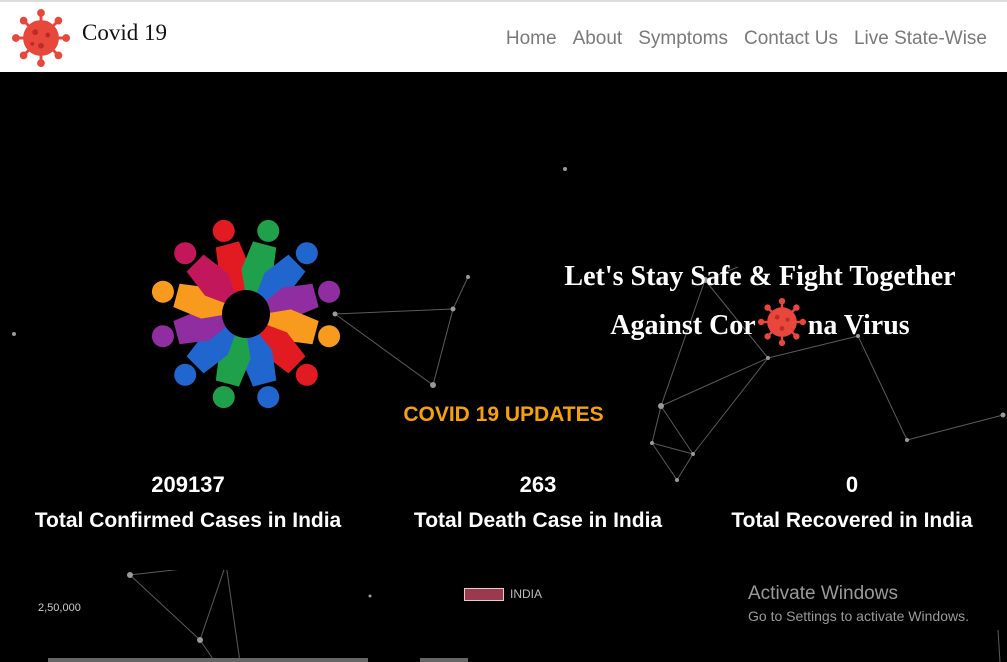  Describe the element at coordinates (598, 39) in the screenshot. I see `nav-about: About` at that location.